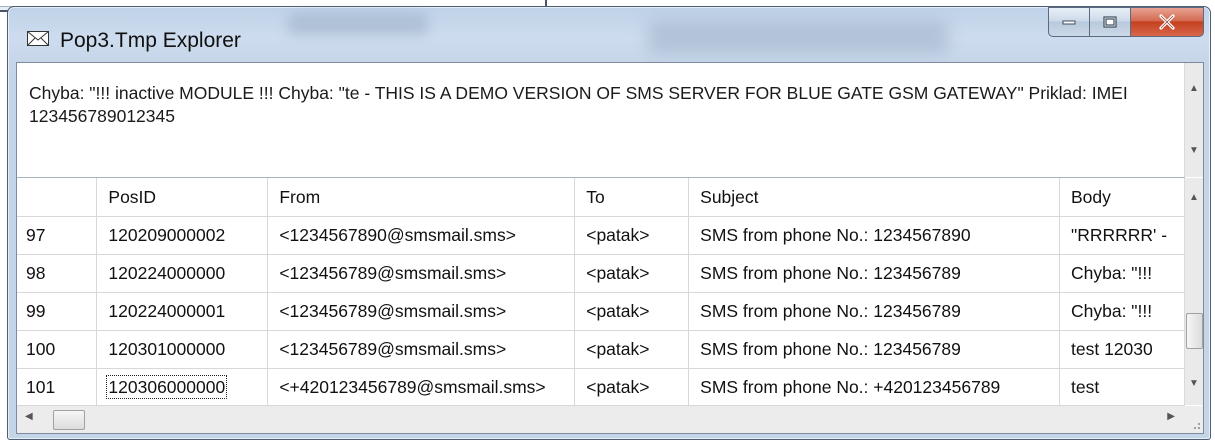  I want to click on column-header-to: To, so click(632, 197).